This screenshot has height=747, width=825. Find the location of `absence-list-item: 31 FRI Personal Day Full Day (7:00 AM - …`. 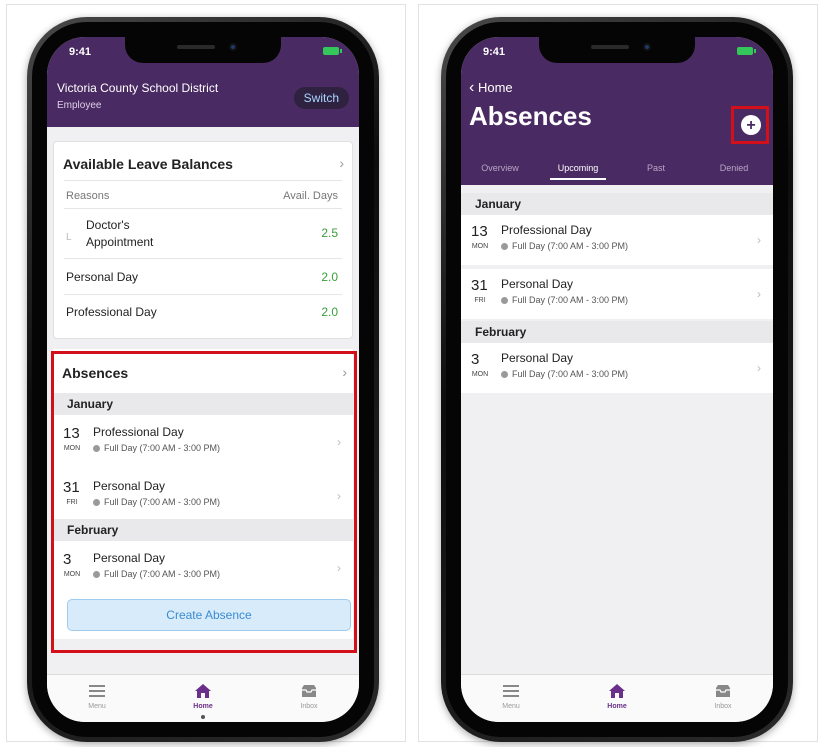

absence-list-item: 31 FRI Personal Day Full Day (7:00 AM - … is located at coordinates (617, 294).